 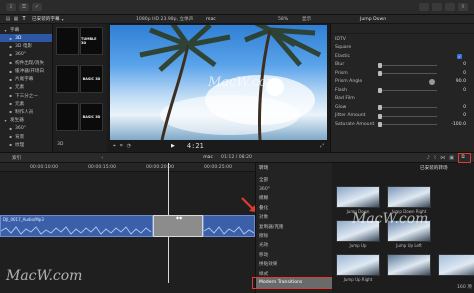 I want to click on sidebar-item-label: 下三分之一, so click(x=26, y=96).